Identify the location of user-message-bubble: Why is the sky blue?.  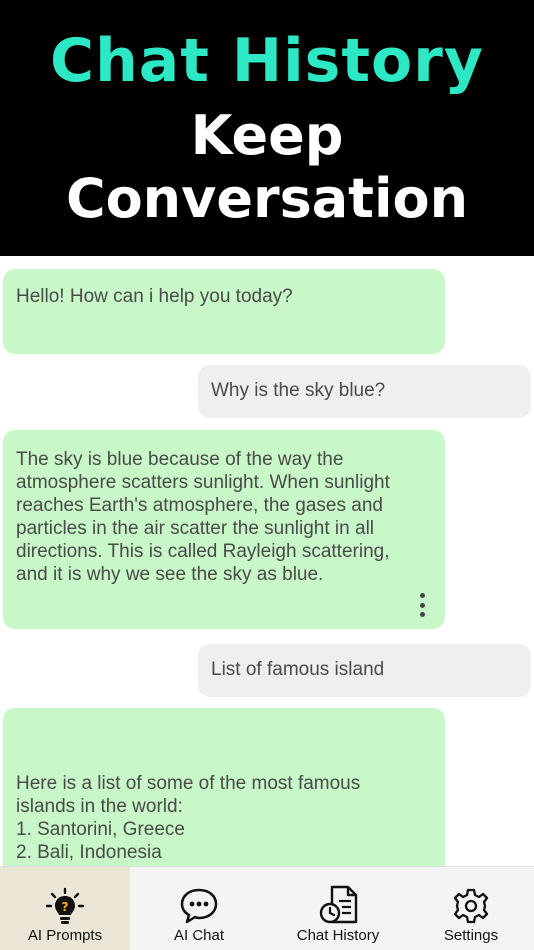
(364, 391).